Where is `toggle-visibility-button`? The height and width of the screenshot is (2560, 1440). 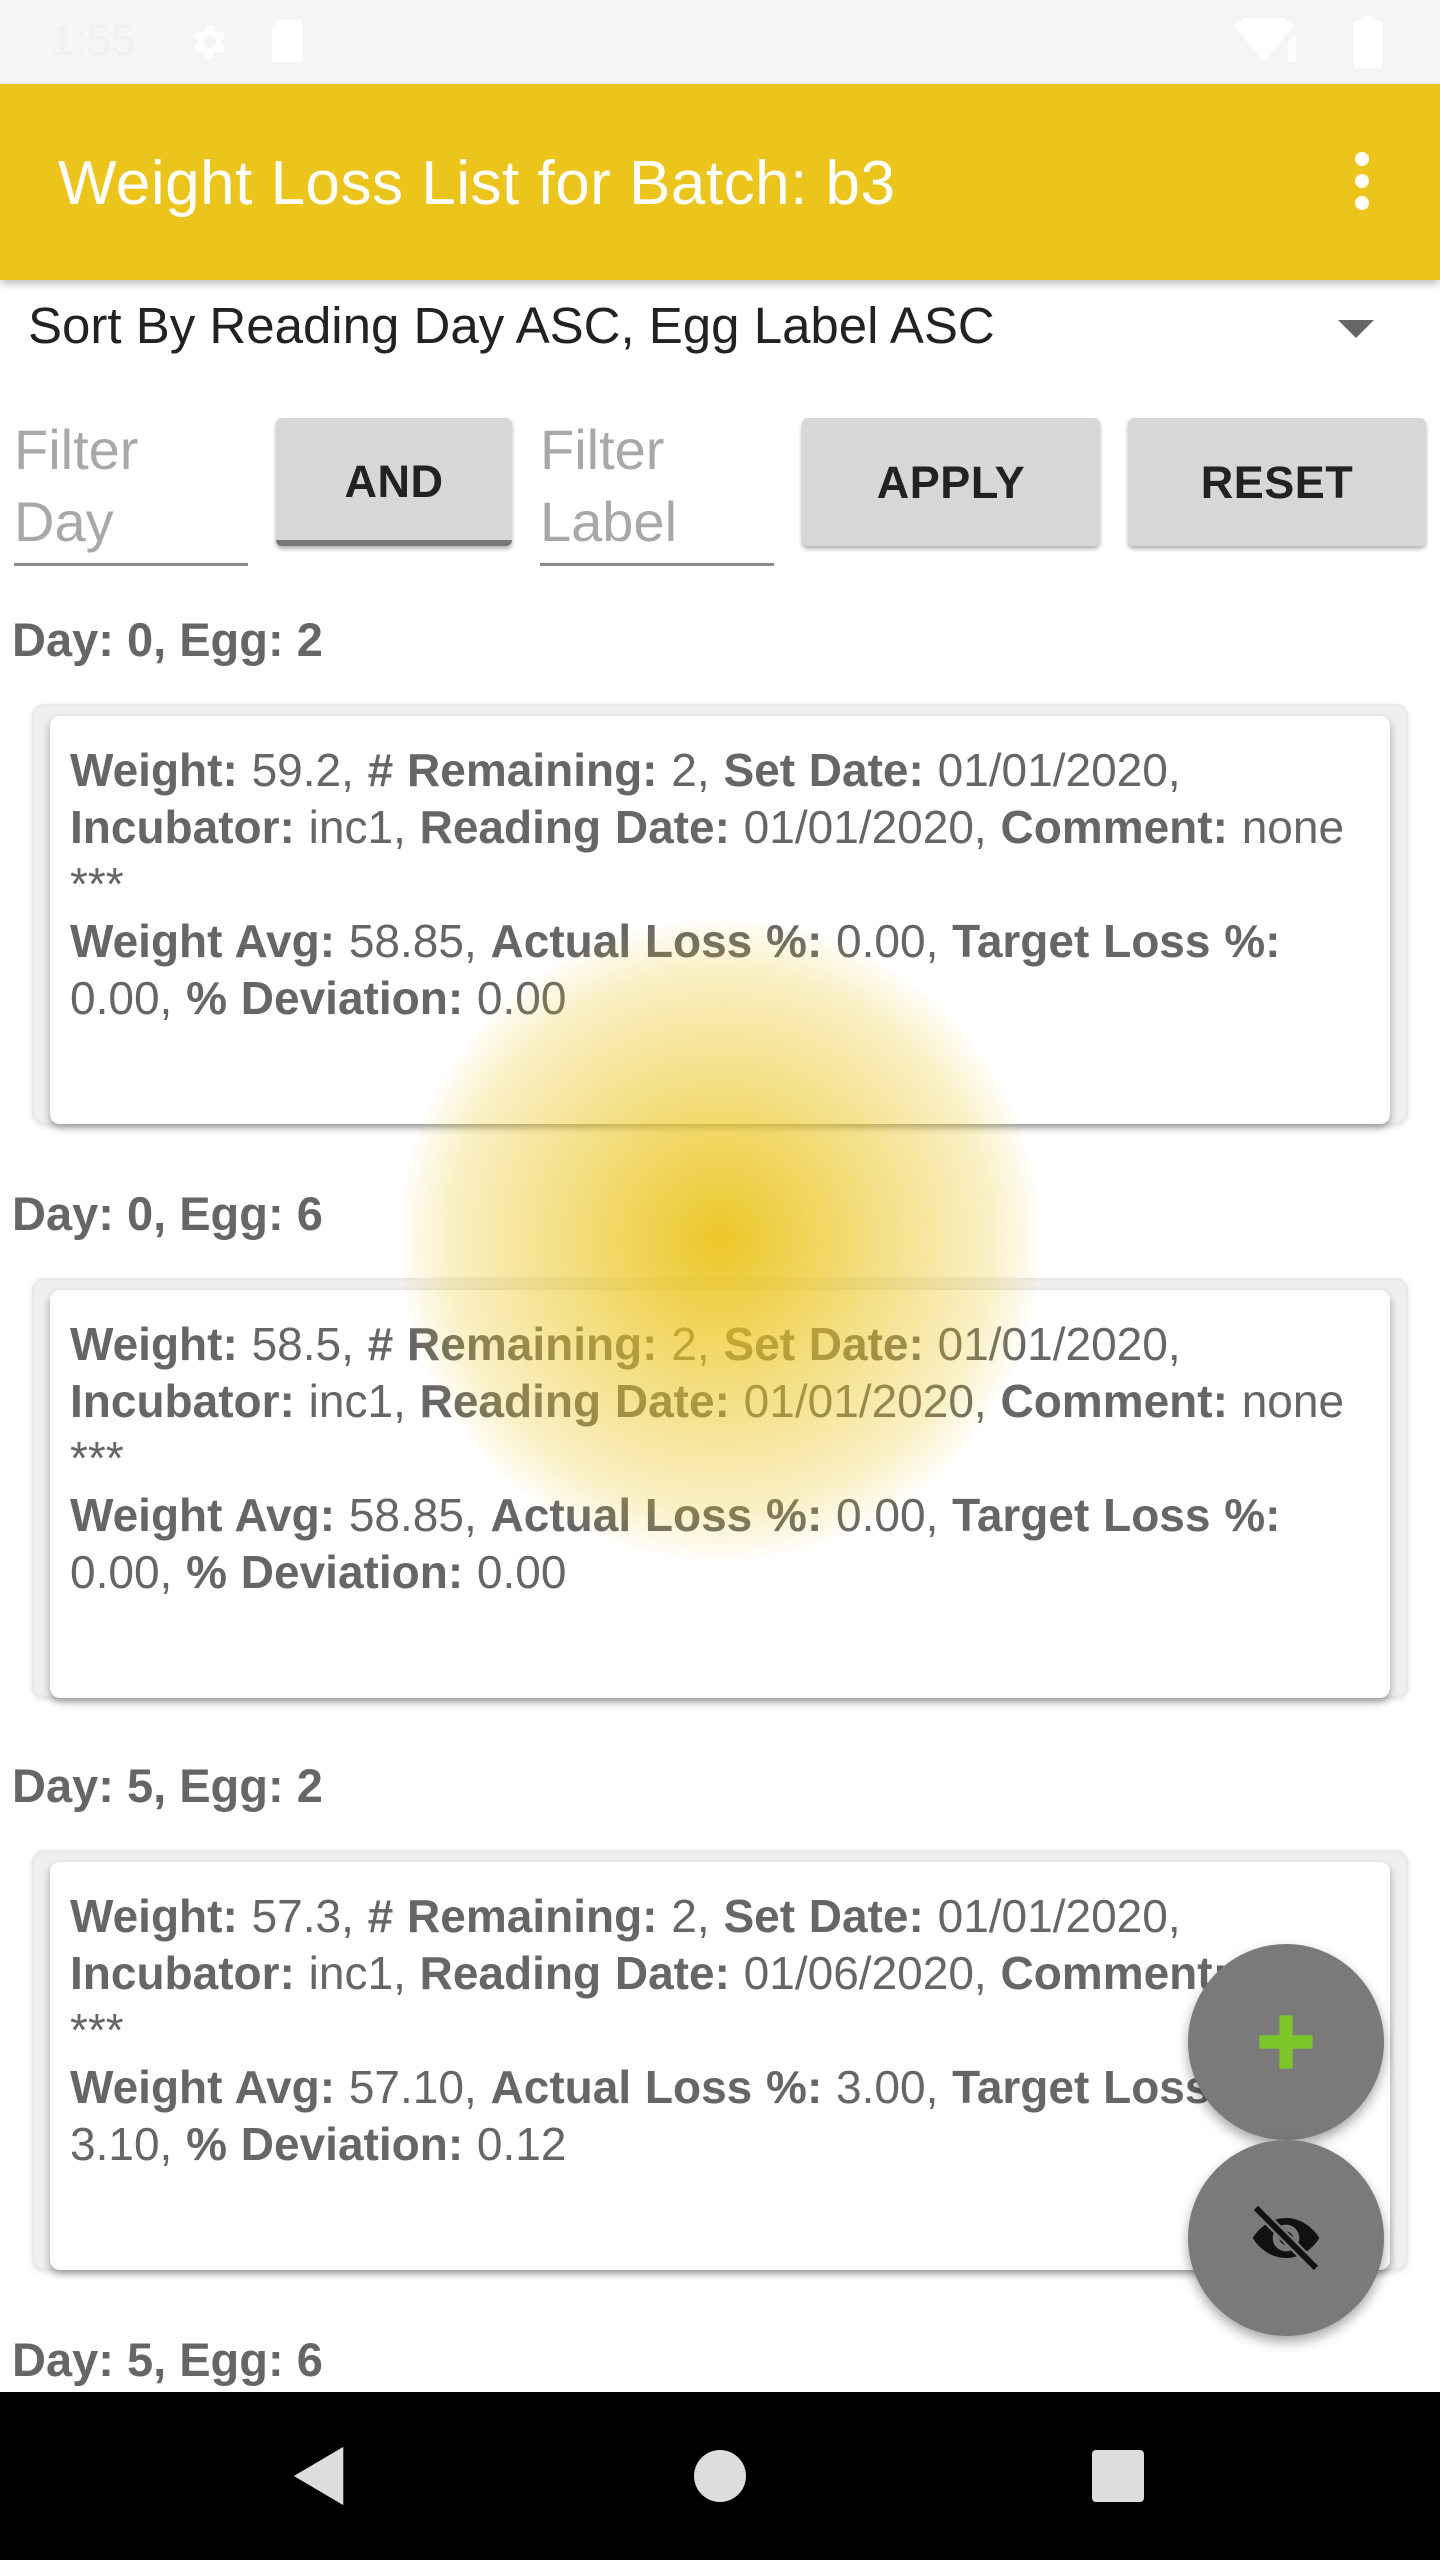 toggle-visibility-button is located at coordinates (1286, 2238).